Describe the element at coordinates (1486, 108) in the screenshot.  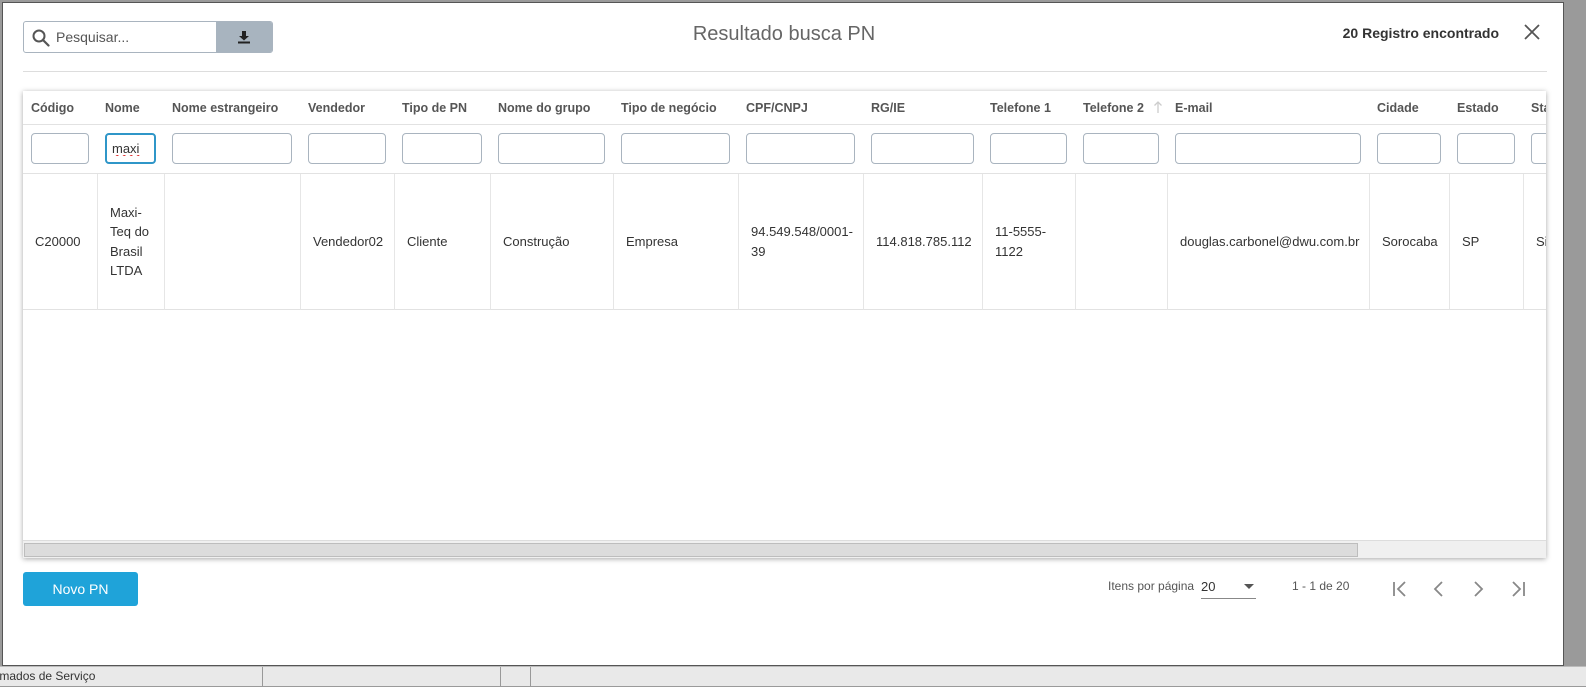
I see `column-header: Estado` at that location.